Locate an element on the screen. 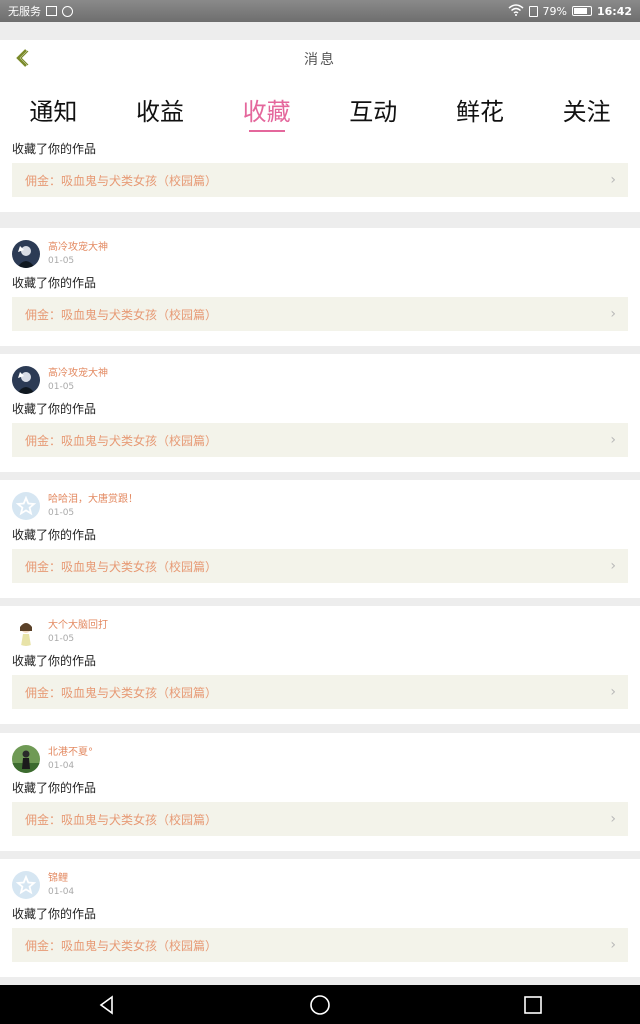 This screenshot has height=1024, width=640. circle-home-icon is located at coordinates (320, 1004).